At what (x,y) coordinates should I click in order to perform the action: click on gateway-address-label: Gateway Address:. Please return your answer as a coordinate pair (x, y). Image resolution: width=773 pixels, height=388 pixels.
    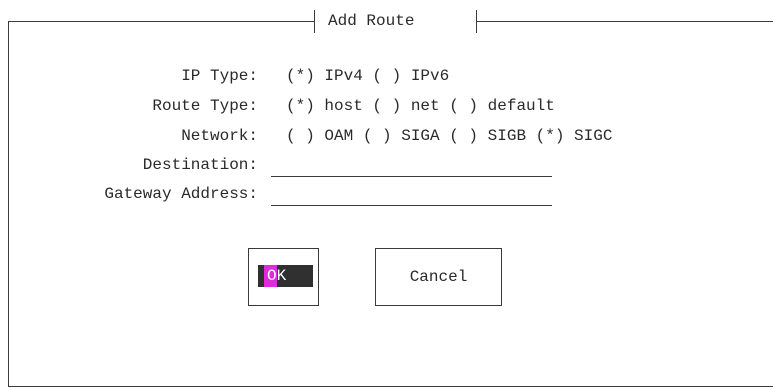
    Looking at the image, I should click on (181, 194).